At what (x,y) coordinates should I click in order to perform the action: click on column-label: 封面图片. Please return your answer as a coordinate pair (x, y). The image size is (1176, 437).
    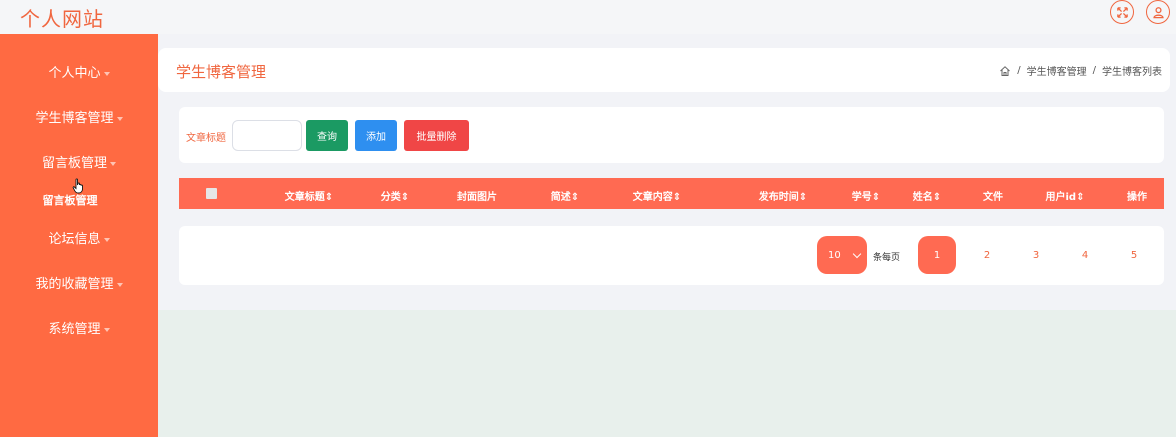
    Looking at the image, I should click on (477, 197).